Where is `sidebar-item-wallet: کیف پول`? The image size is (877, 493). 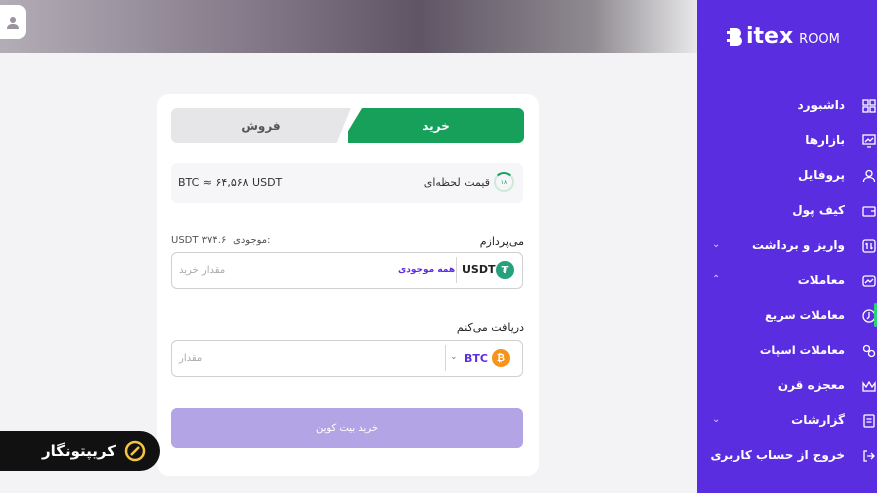 sidebar-item-wallet: کیف پول is located at coordinates (818, 210).